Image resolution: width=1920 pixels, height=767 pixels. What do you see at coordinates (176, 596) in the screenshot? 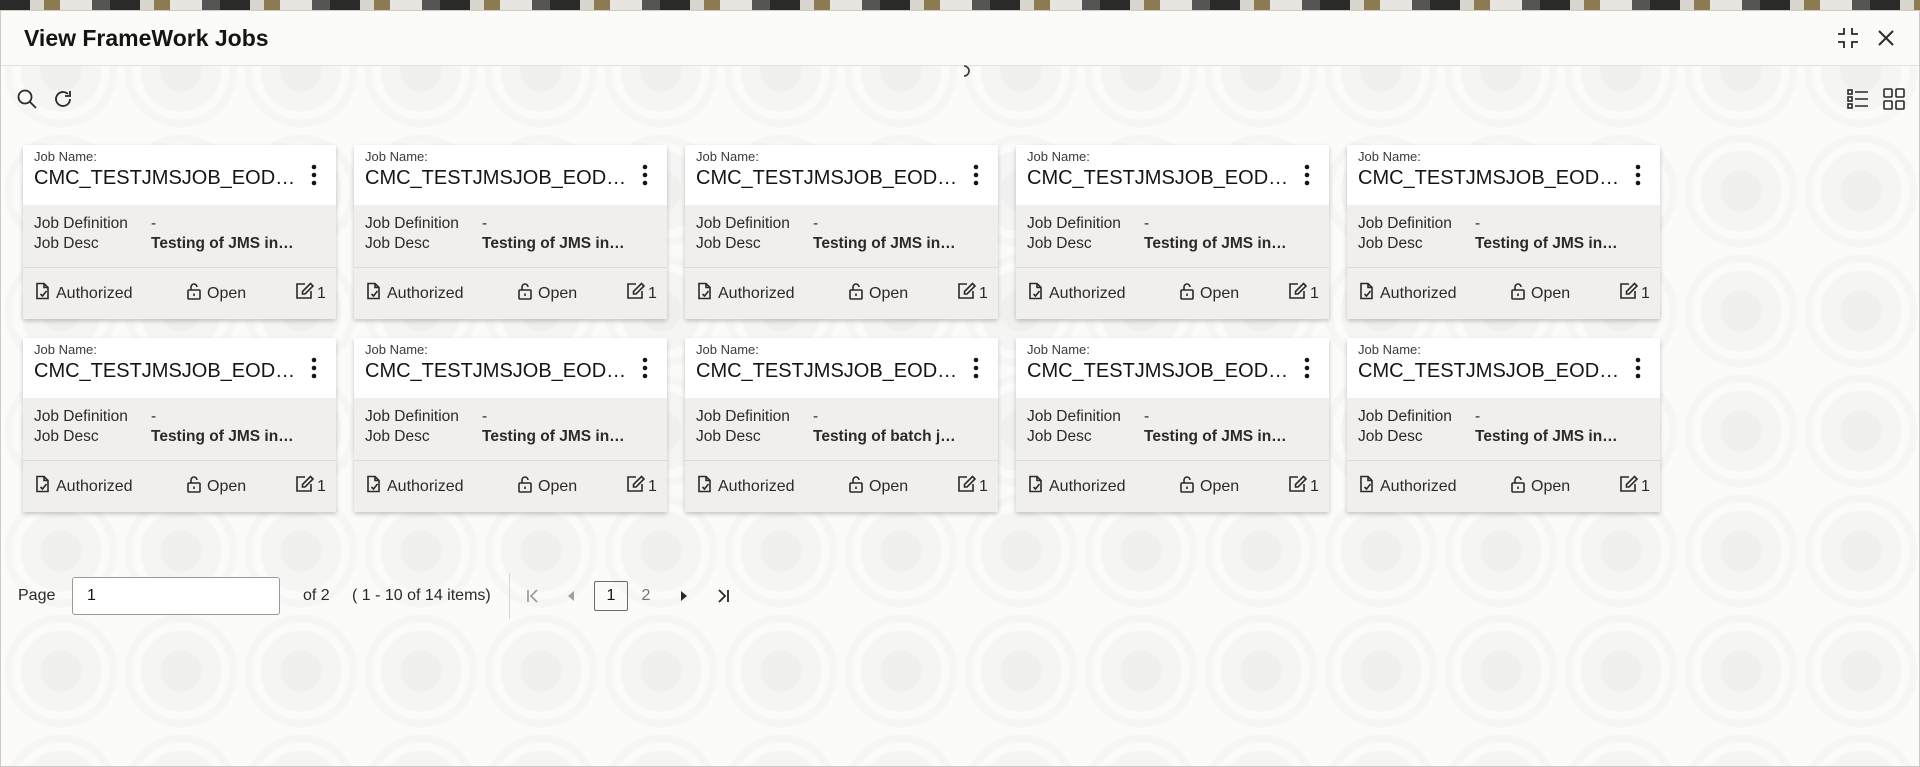
I see `page-number-input` at bounding box center [176, 596].